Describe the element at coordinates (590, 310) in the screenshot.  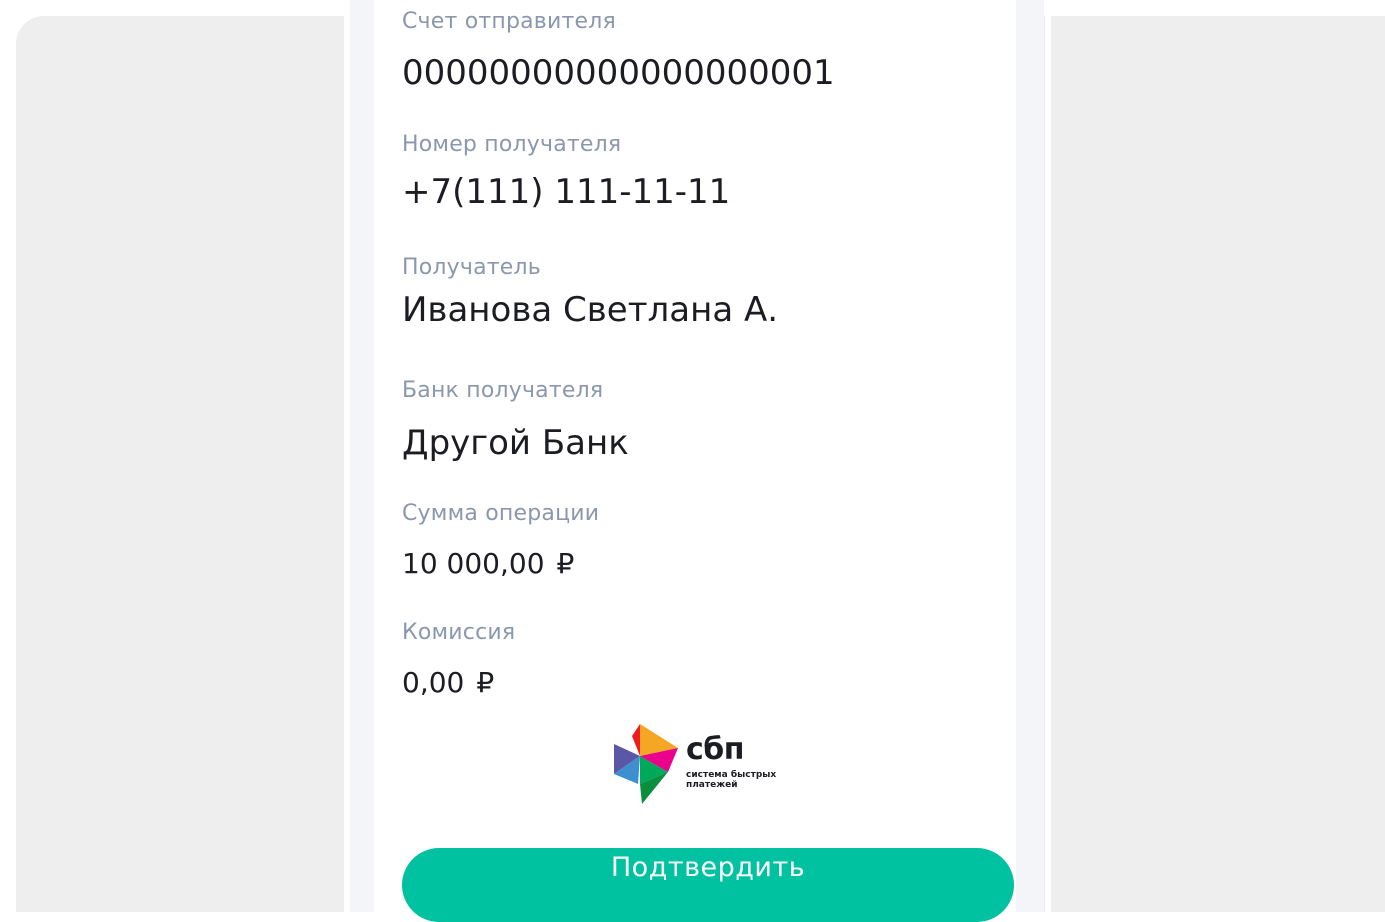
I see `recipient-name-value: Иванова Светлана А.` at that location.